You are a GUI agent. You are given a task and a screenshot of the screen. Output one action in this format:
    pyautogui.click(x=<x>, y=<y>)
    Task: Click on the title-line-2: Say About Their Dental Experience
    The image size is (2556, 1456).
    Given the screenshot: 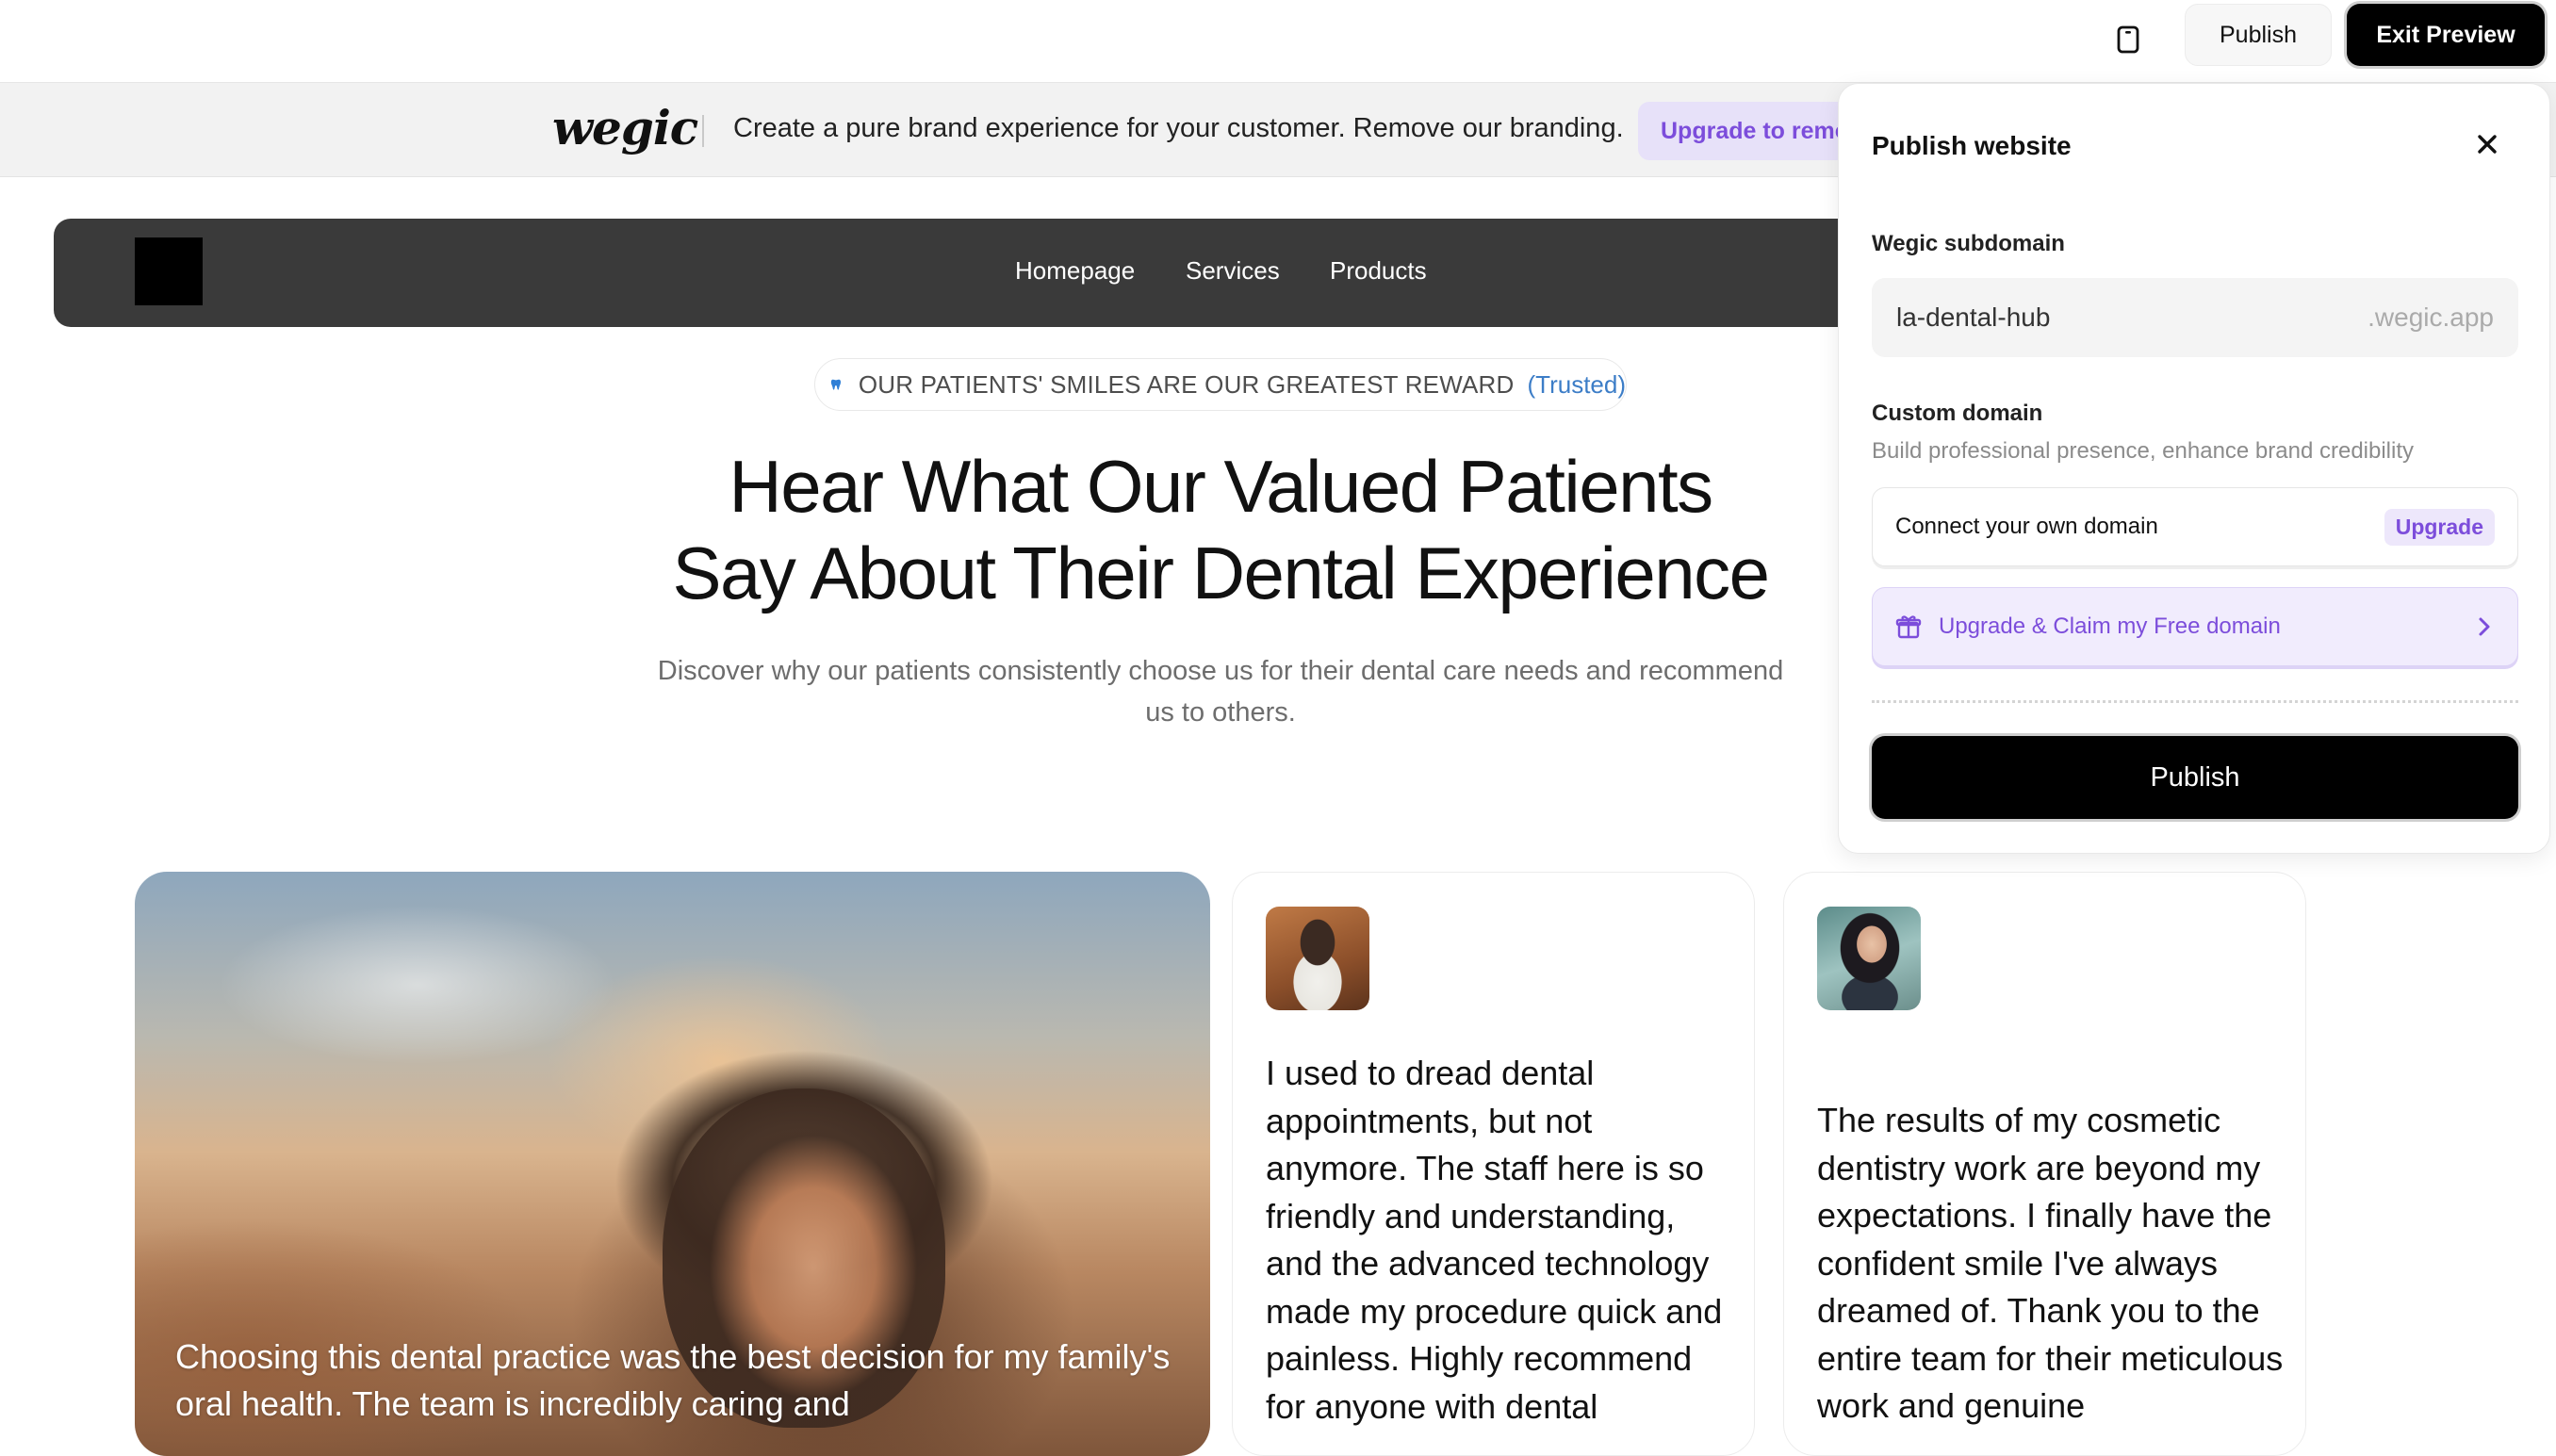 What is the action you would take?
    pyautogui.click(x=1221, y=573)
    